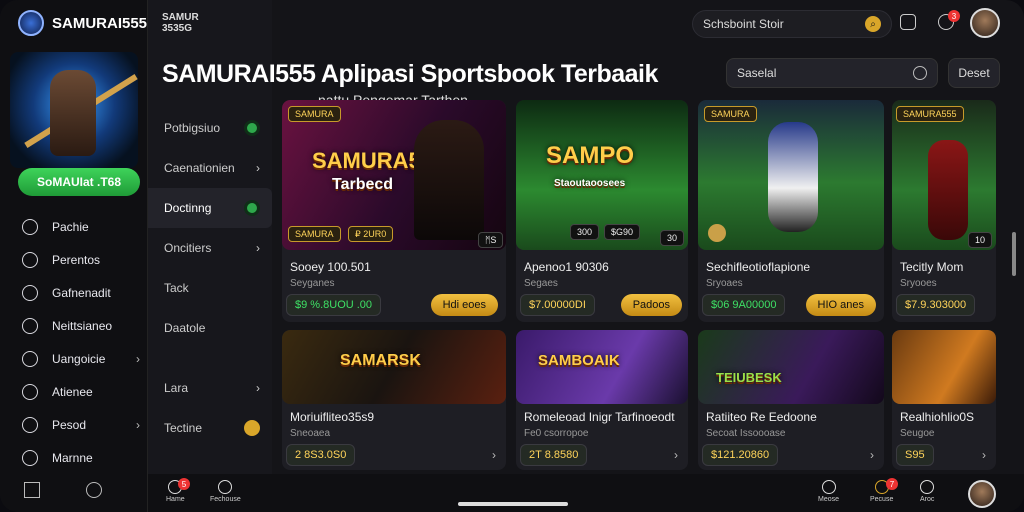 The image size is (1024, 512). I want to click on brand-name: SAMURAI555, so click(100, 23).